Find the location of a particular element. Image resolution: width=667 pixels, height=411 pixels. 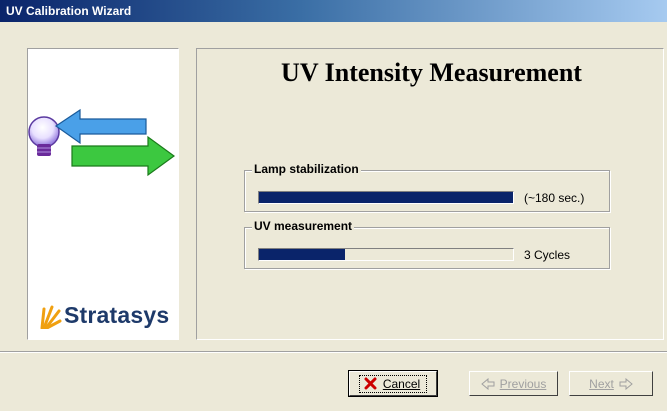

cancel-button: Cancel is located at coordinates (393, 383).